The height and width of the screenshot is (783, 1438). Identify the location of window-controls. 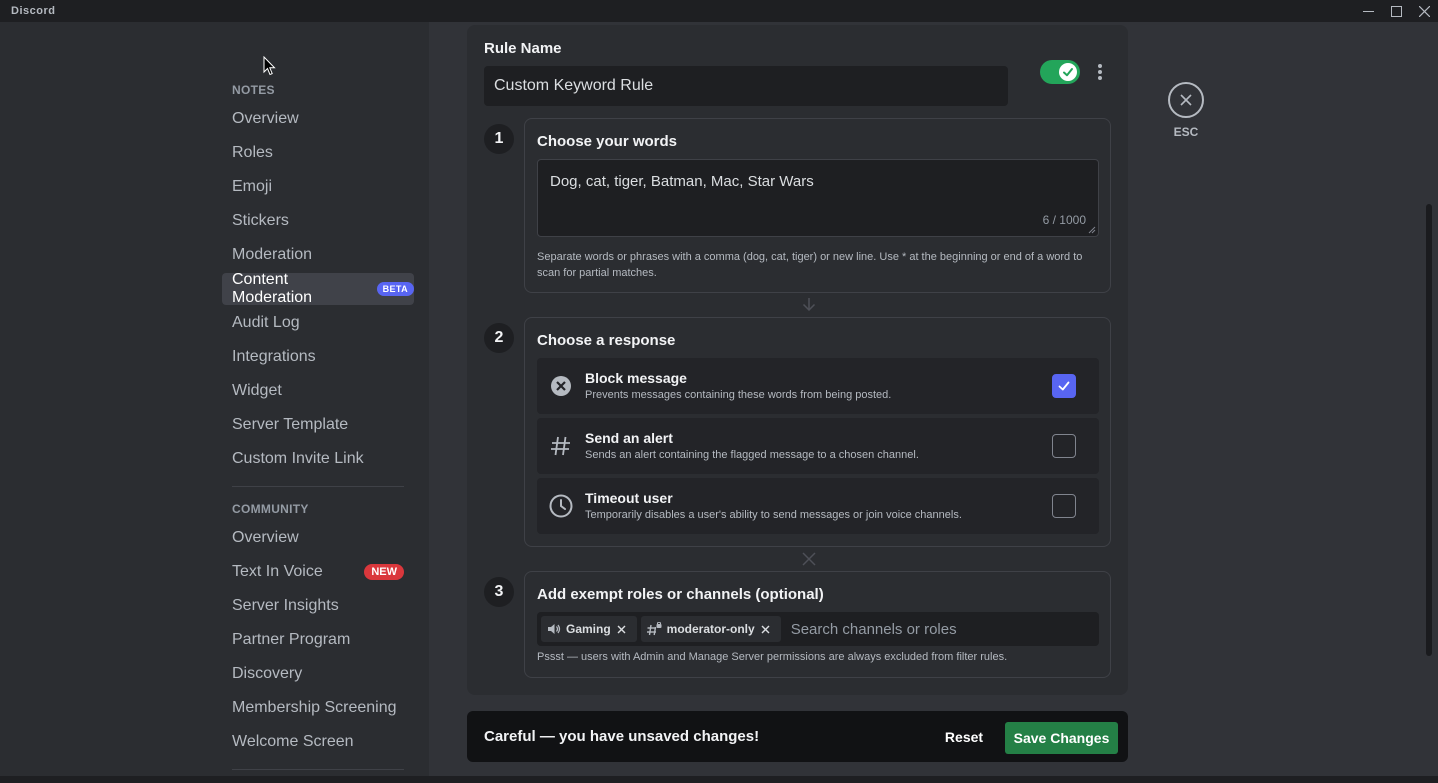
(1396, 11).